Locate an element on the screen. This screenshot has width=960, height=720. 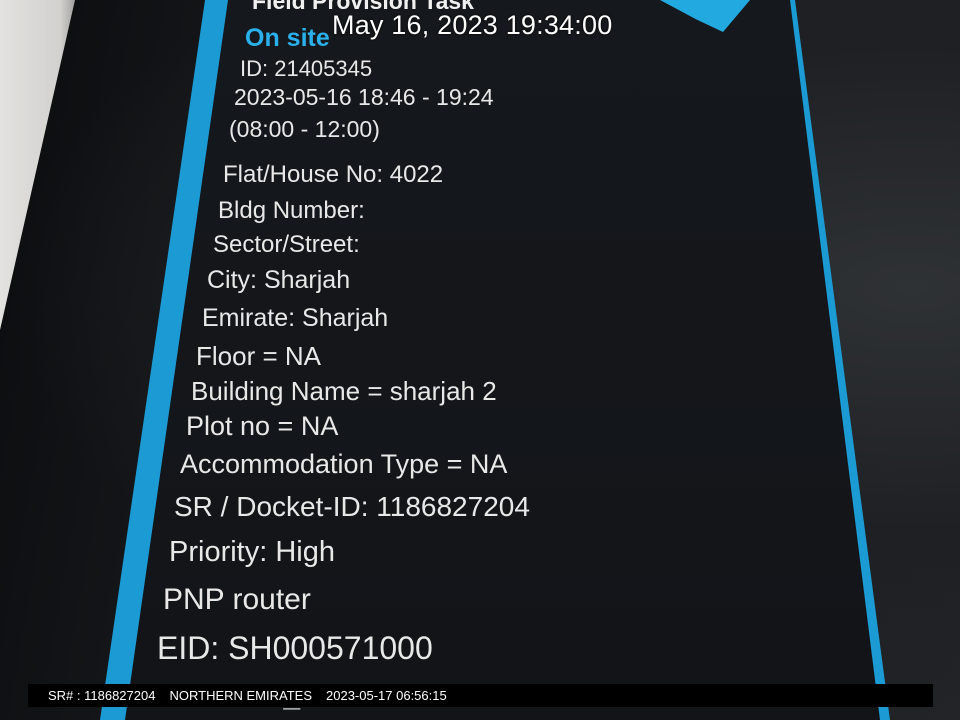
field-sr-docket-id: SR / Docket-ID: 1186827204 is located at coordinates (352, 506).